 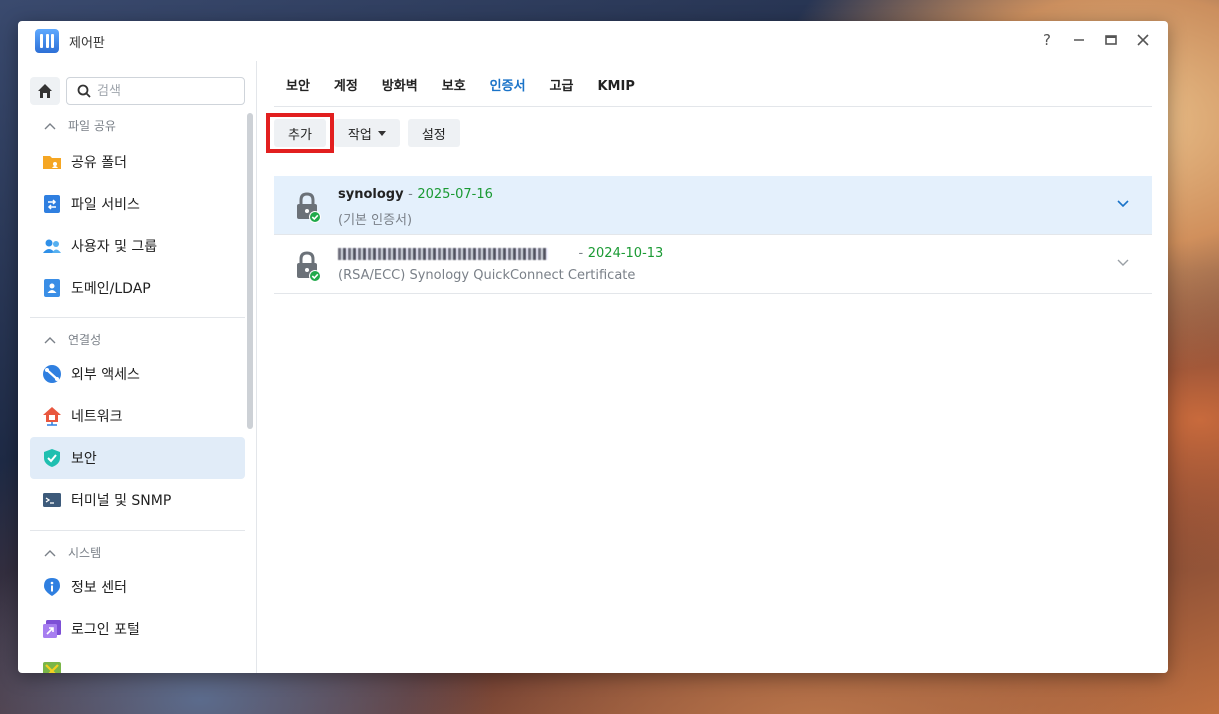 I want to click on sidebar-item-login-portal: 로그인 포털, so click(x=137, y=629).